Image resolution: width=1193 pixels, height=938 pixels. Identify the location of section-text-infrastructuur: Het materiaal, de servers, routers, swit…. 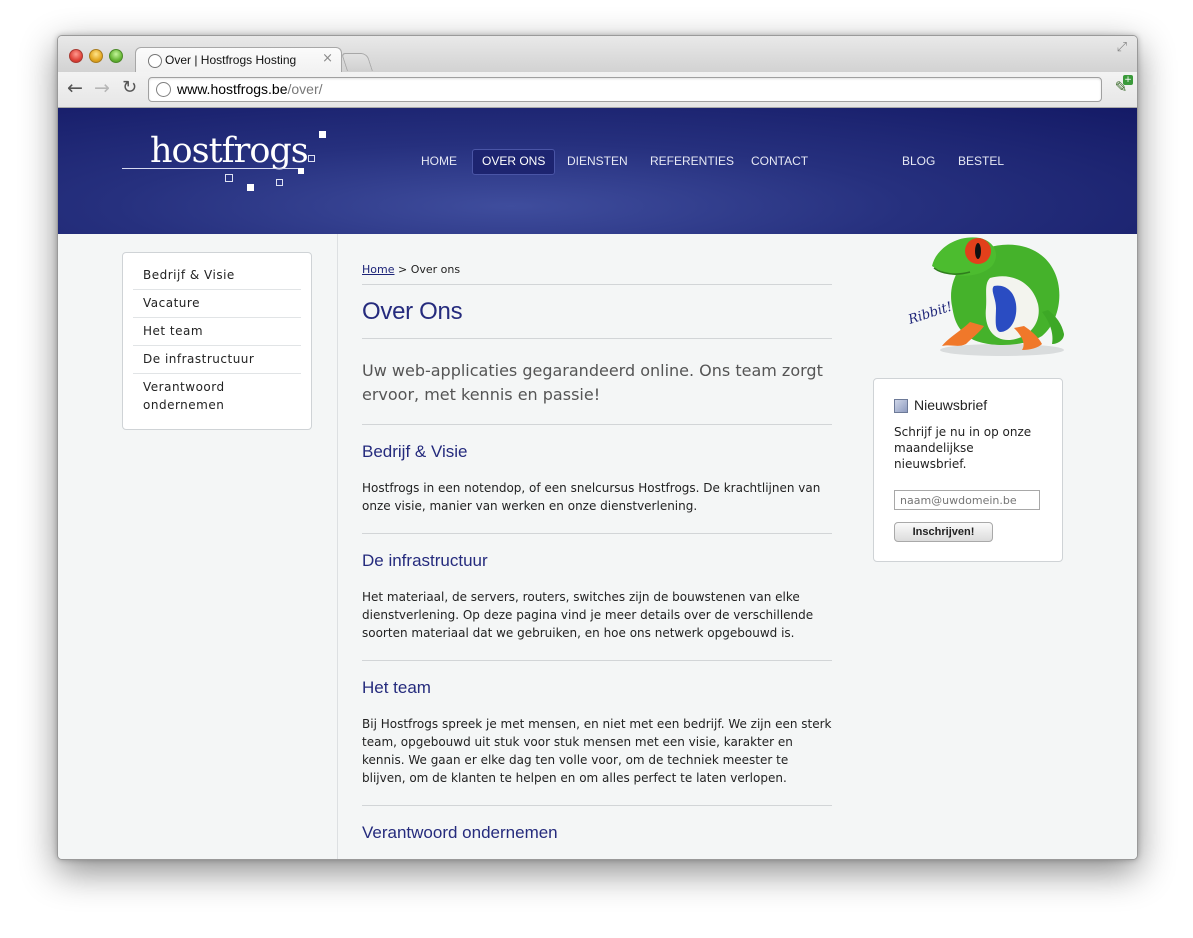
(588, 615).